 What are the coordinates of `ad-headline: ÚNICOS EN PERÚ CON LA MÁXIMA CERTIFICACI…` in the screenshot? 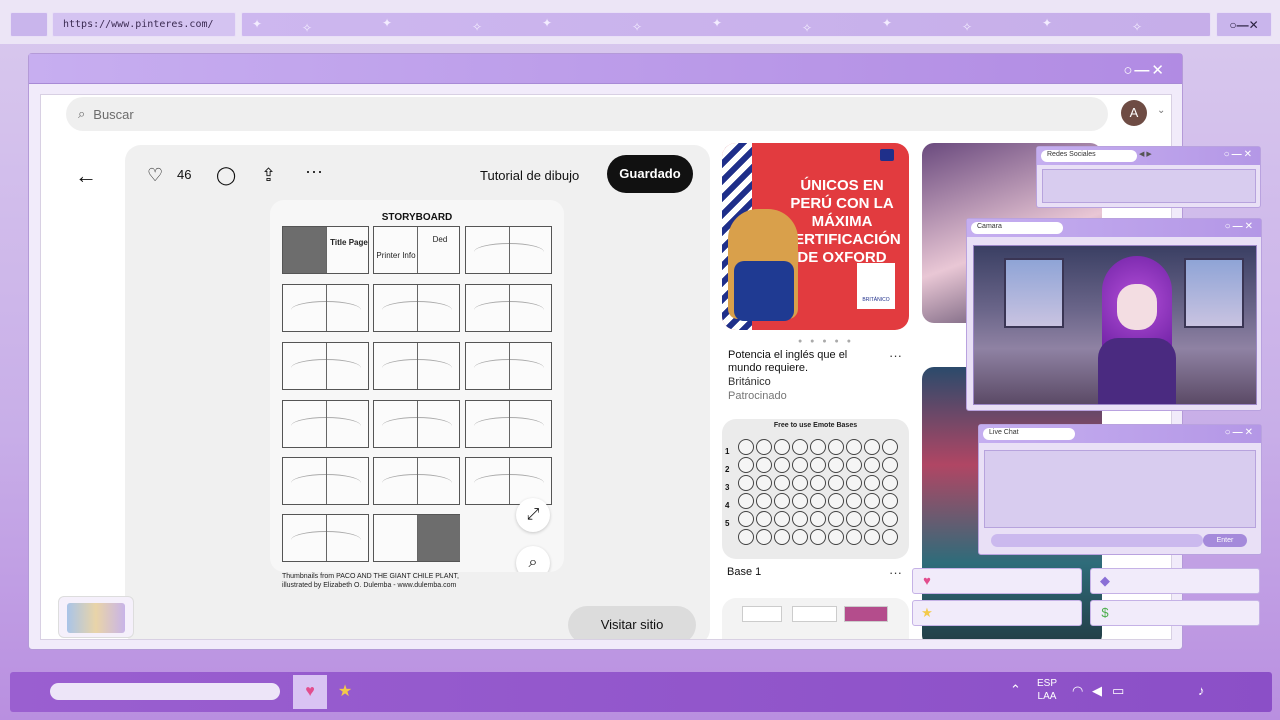 It's located at (842, 221).